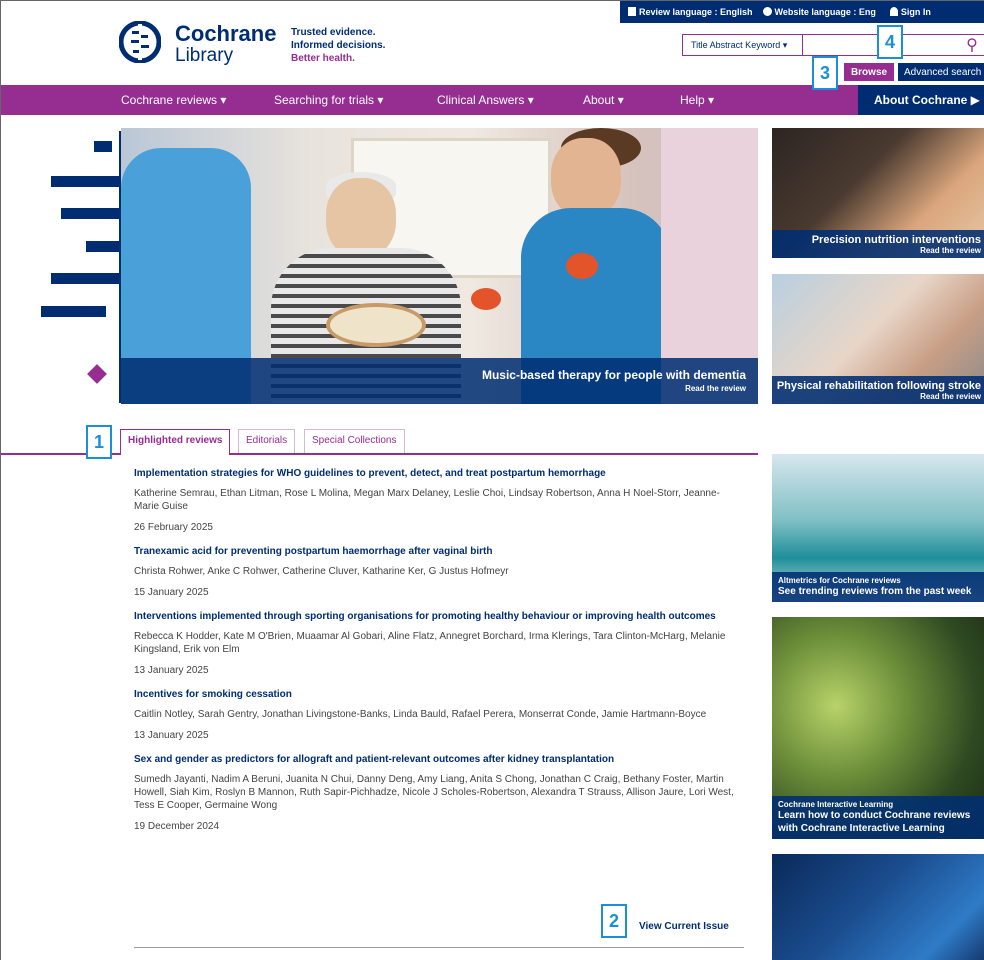 This screenshot has height=960, width=984. I want to click on review-language-label: Review language : English, so click(696, 12).